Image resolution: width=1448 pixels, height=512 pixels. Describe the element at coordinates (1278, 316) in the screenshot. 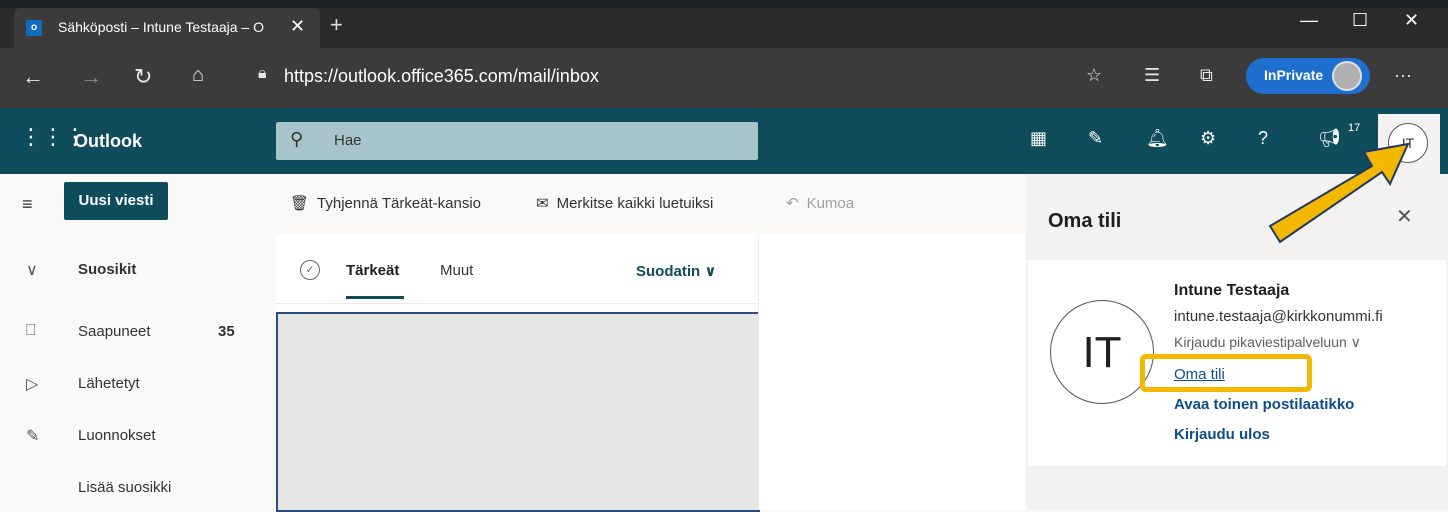

I see `account-email: intune.testaaja@kirkkonummi.fi` at that location.